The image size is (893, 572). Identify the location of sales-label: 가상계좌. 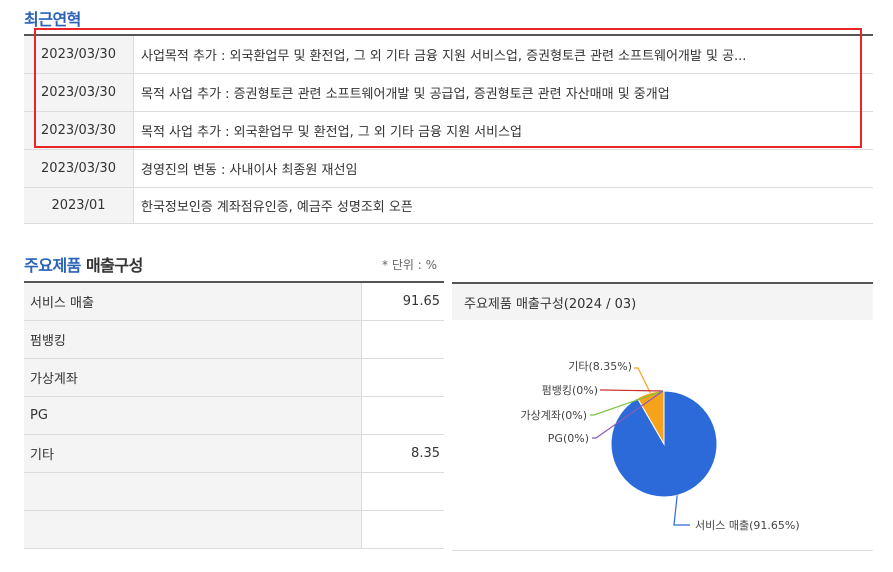
(193, 377).